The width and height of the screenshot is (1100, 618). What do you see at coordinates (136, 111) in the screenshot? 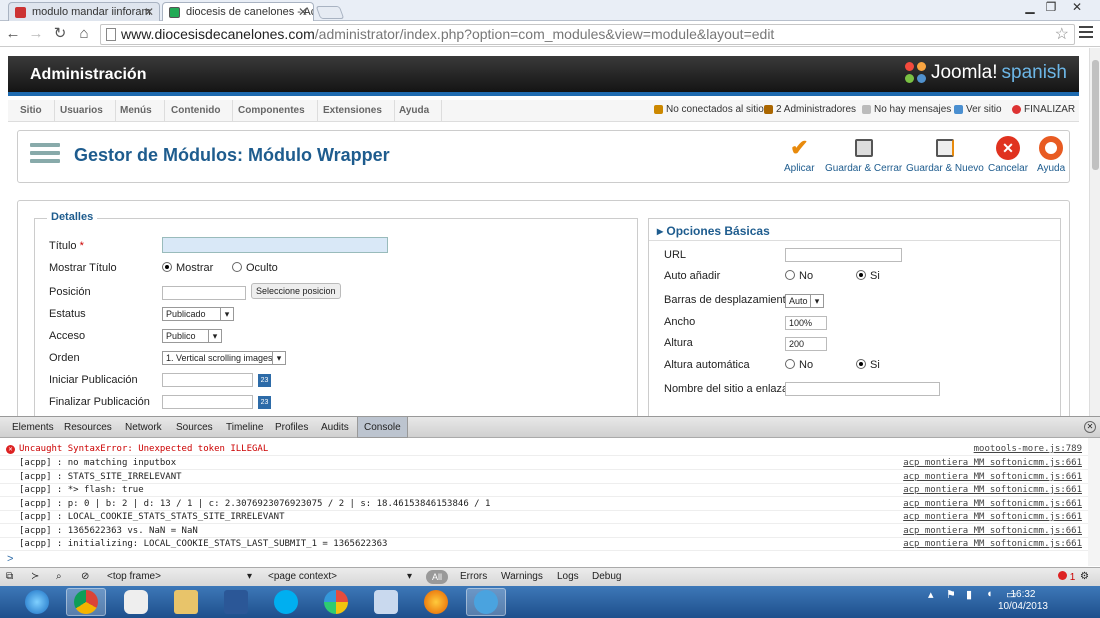
I see `menu-item-menus: Menús` at bounding box center [136, 111].